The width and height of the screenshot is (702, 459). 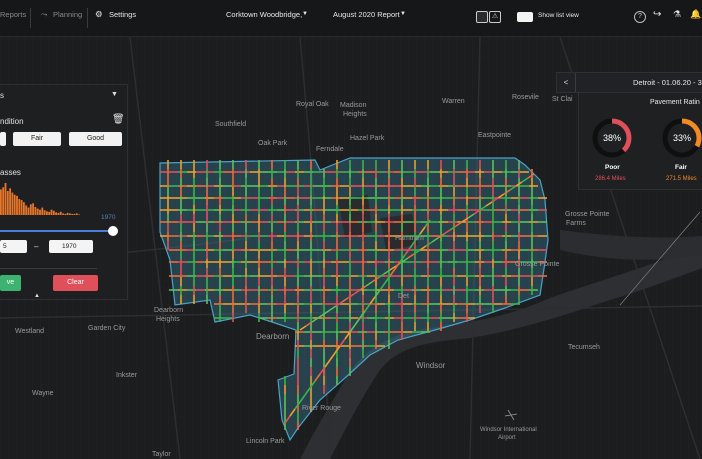 I want to click on warning-icon: ⚠, so click(x=495, y=17).